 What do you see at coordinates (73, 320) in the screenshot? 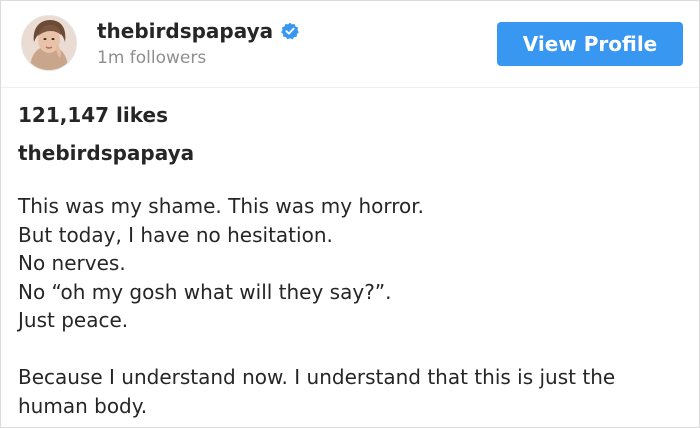
I see `caption-line: Just peace.` at bounding box center [73, 320].